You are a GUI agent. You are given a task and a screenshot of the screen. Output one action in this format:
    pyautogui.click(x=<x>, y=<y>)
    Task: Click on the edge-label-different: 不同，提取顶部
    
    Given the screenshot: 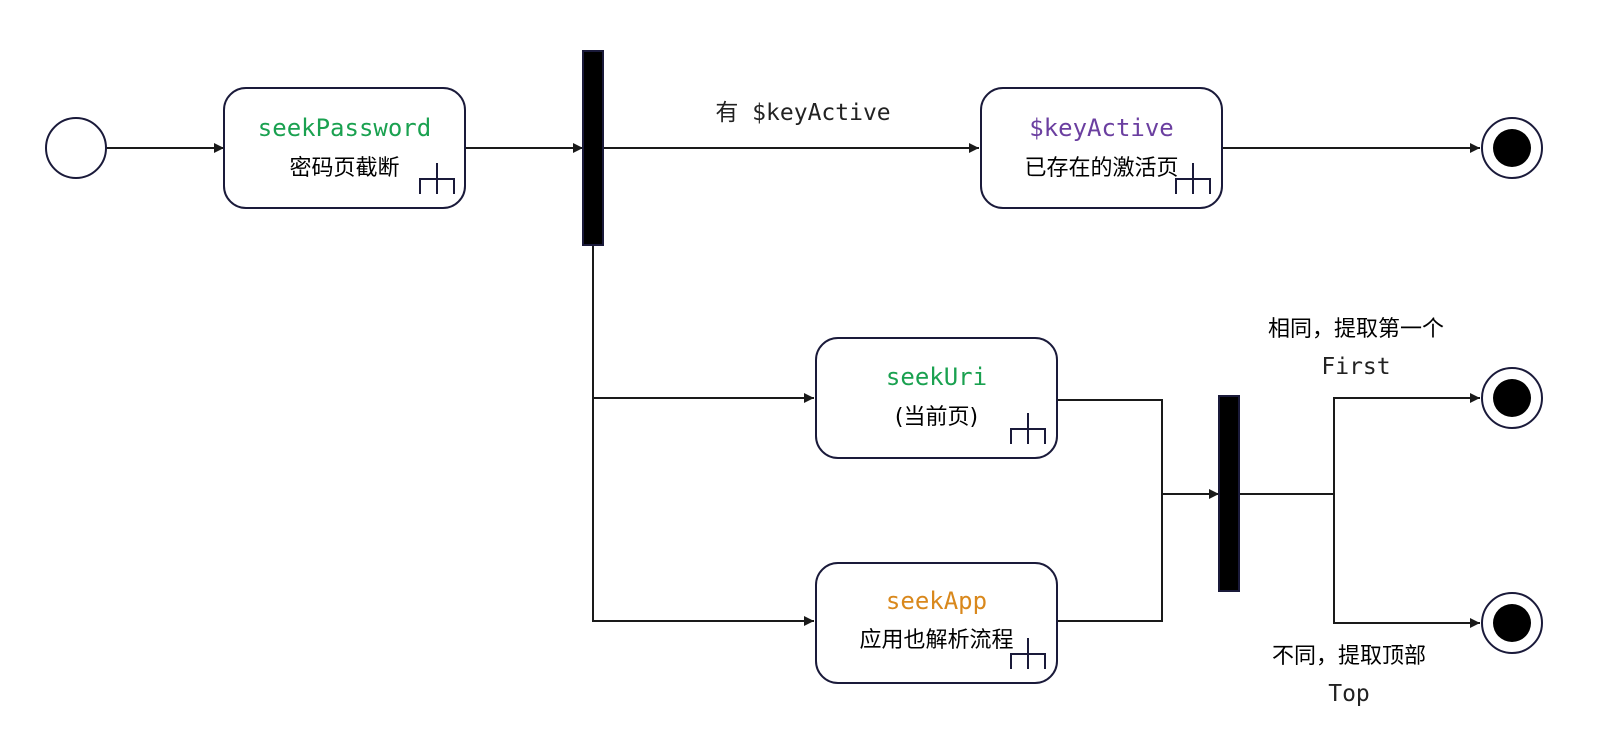 What is the action you would take?
    pyautogui.click(x=1349, y=656)
    